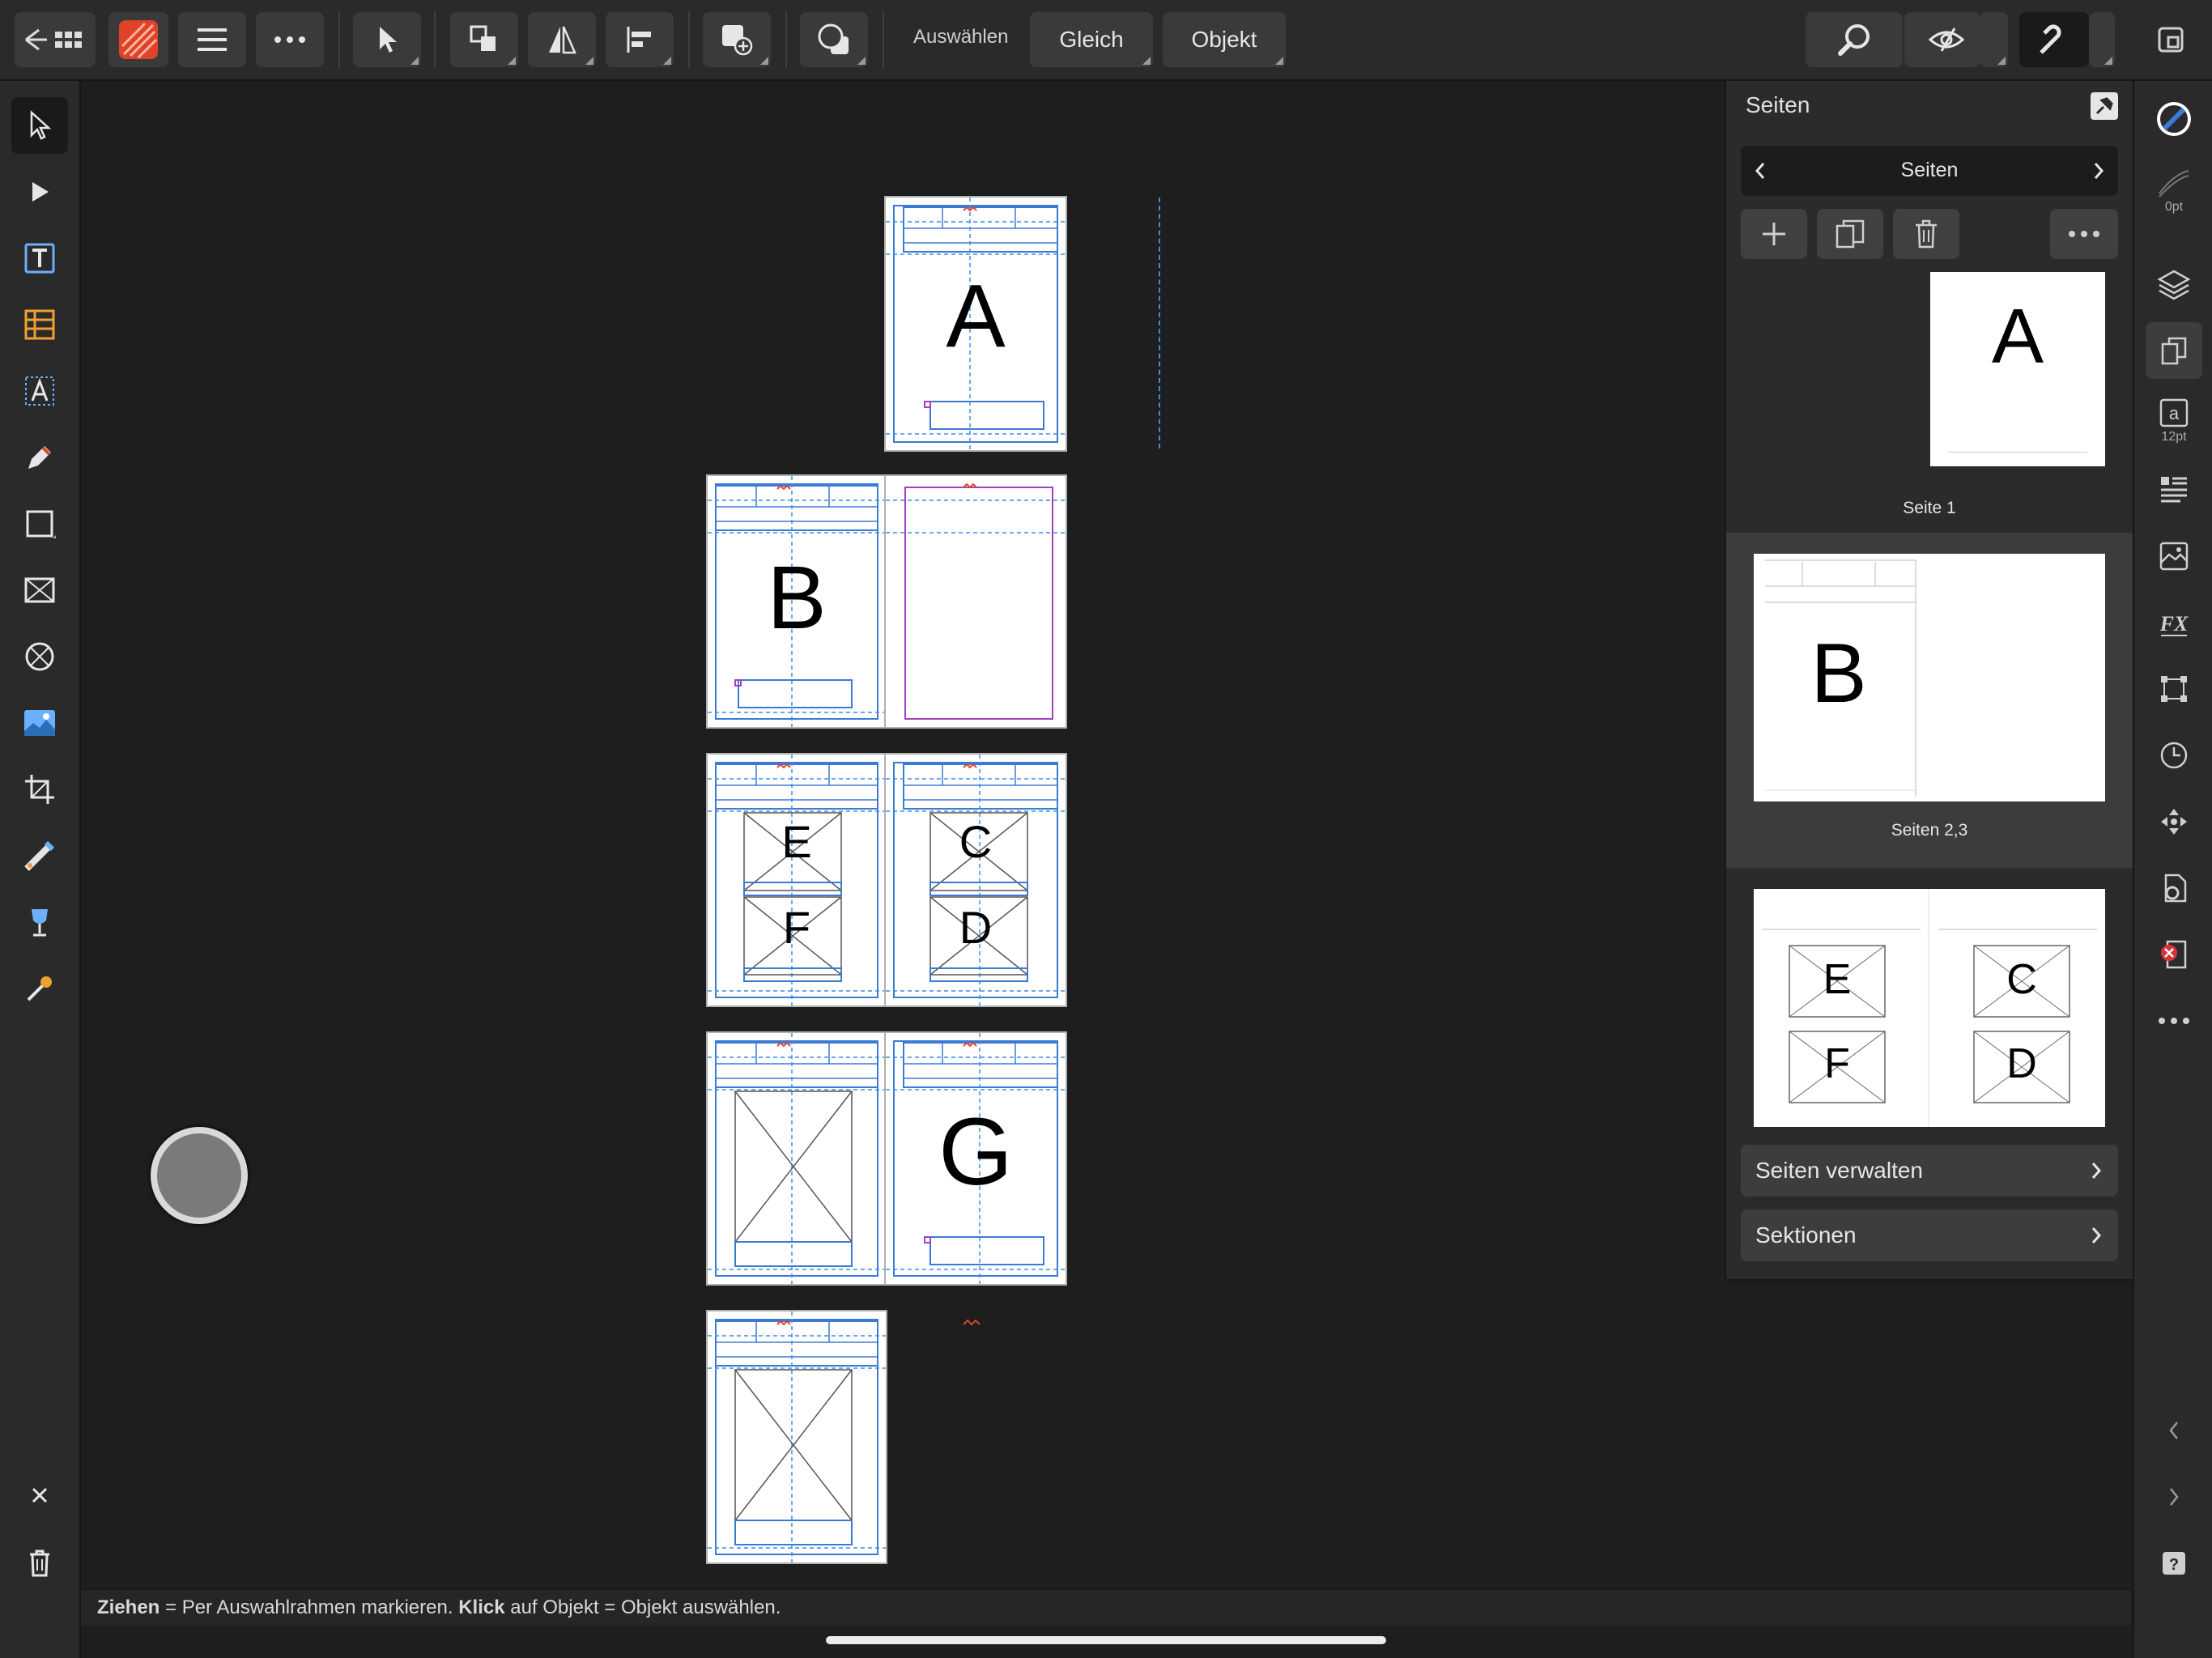 Image resolution: width=2212 pixels, height=1658 pixels. What do you see at coordinates (1930, 700) in the screenshot?
I see `selected-spread-highlight: B Seiten 2,3` at bounding box center [1930, 700].